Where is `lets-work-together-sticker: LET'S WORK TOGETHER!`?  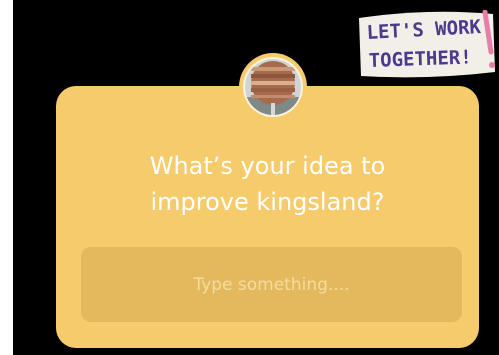
lets-work-together-sticker: LET'S WORK TOGETHER! is located at coordinates (427, 44).